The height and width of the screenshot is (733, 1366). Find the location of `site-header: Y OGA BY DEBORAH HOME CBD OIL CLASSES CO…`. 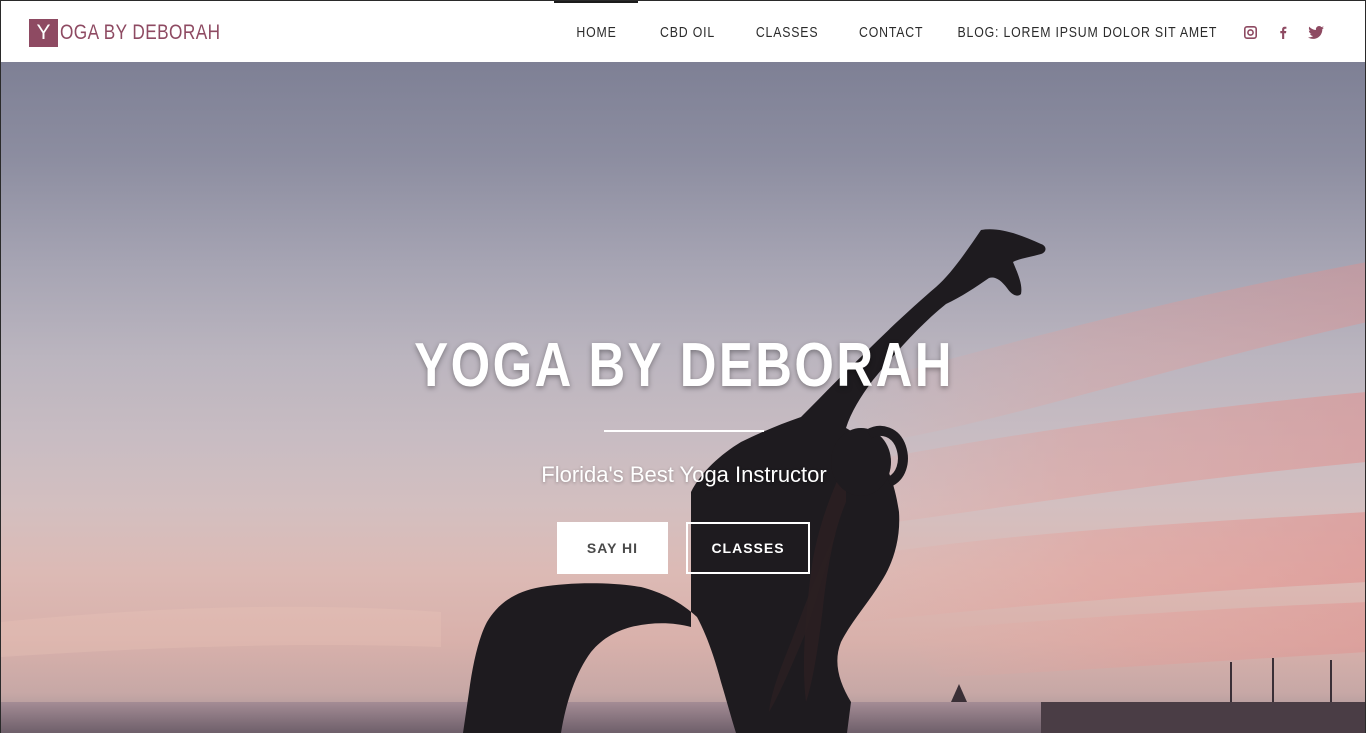

site-header: Y OGA BY DEBORAH HOME CBD OIL CLASSES CO… is located at coordinates (683, 31).